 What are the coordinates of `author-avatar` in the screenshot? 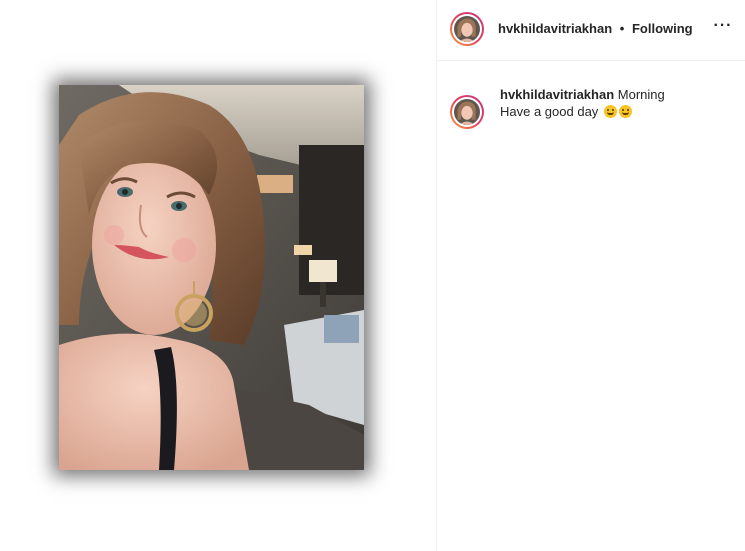 It's located at (467, 29).